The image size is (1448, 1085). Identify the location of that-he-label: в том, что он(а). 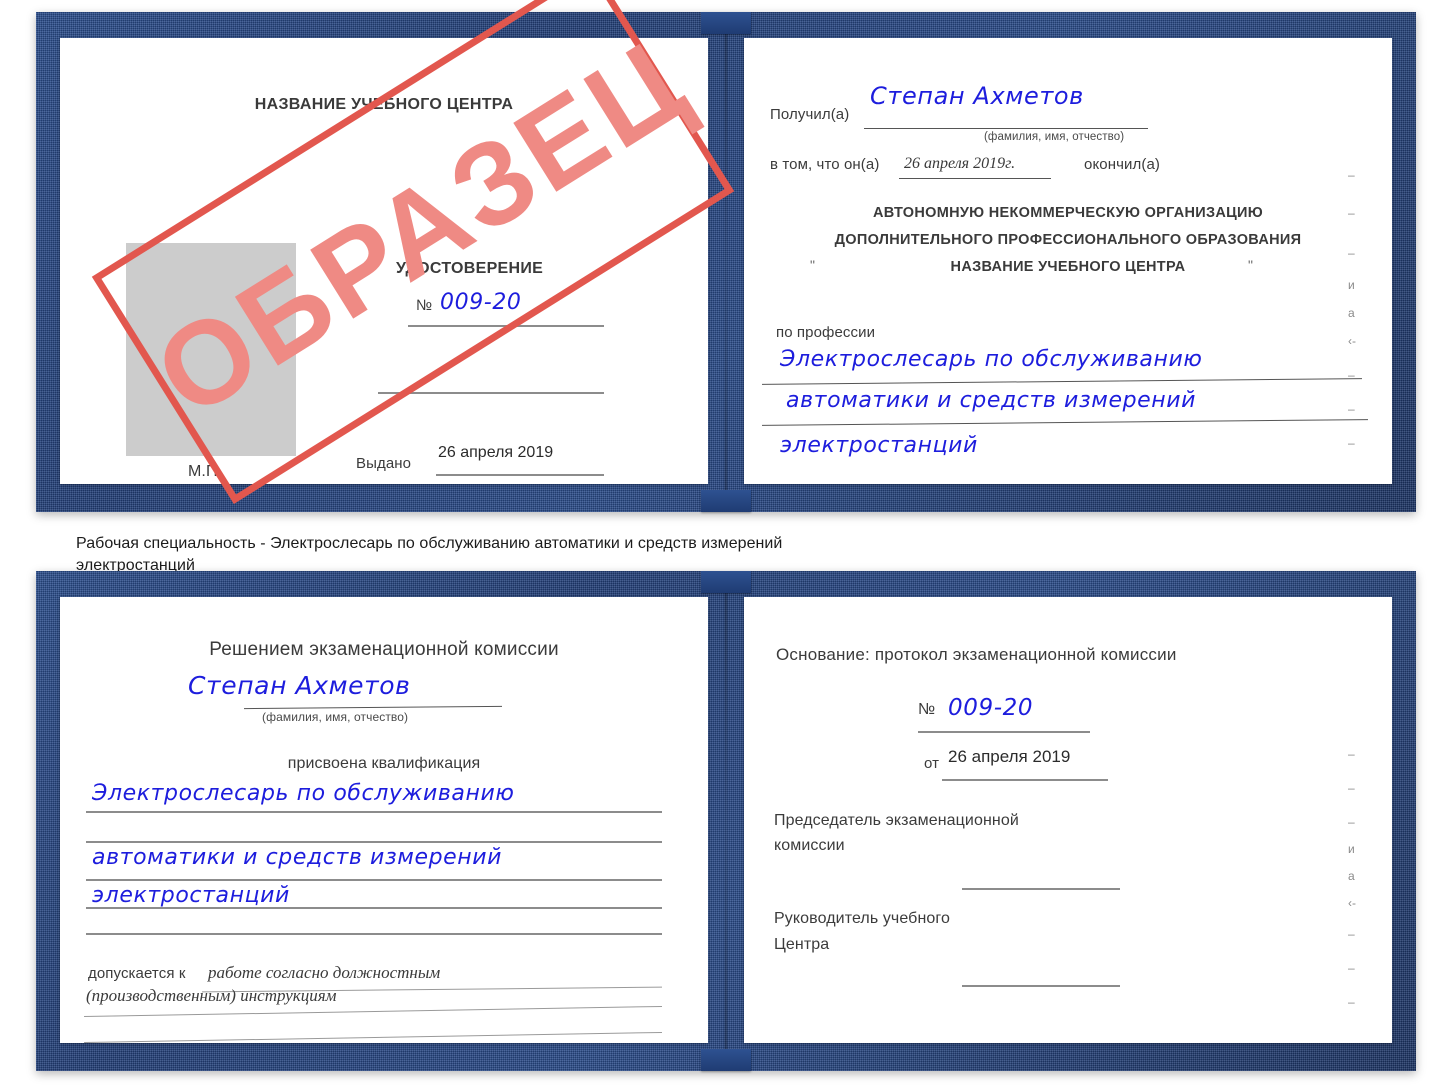
(825, 164).